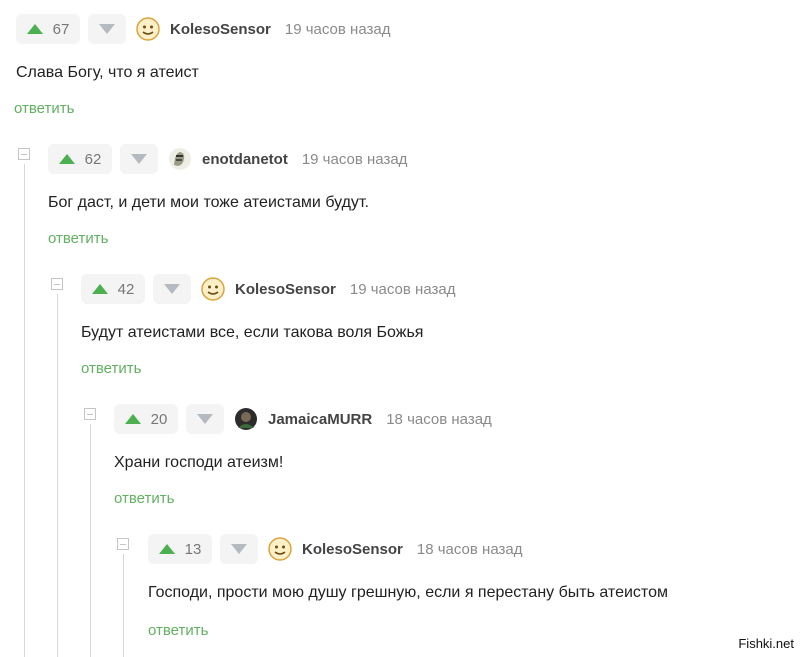 Image resolution: width=800 pixels, height=657 pixels. What do you see at coordinates (146, 419) in the screenshot?
I see `vote-rating: 20` at bounding box center [146, 419].